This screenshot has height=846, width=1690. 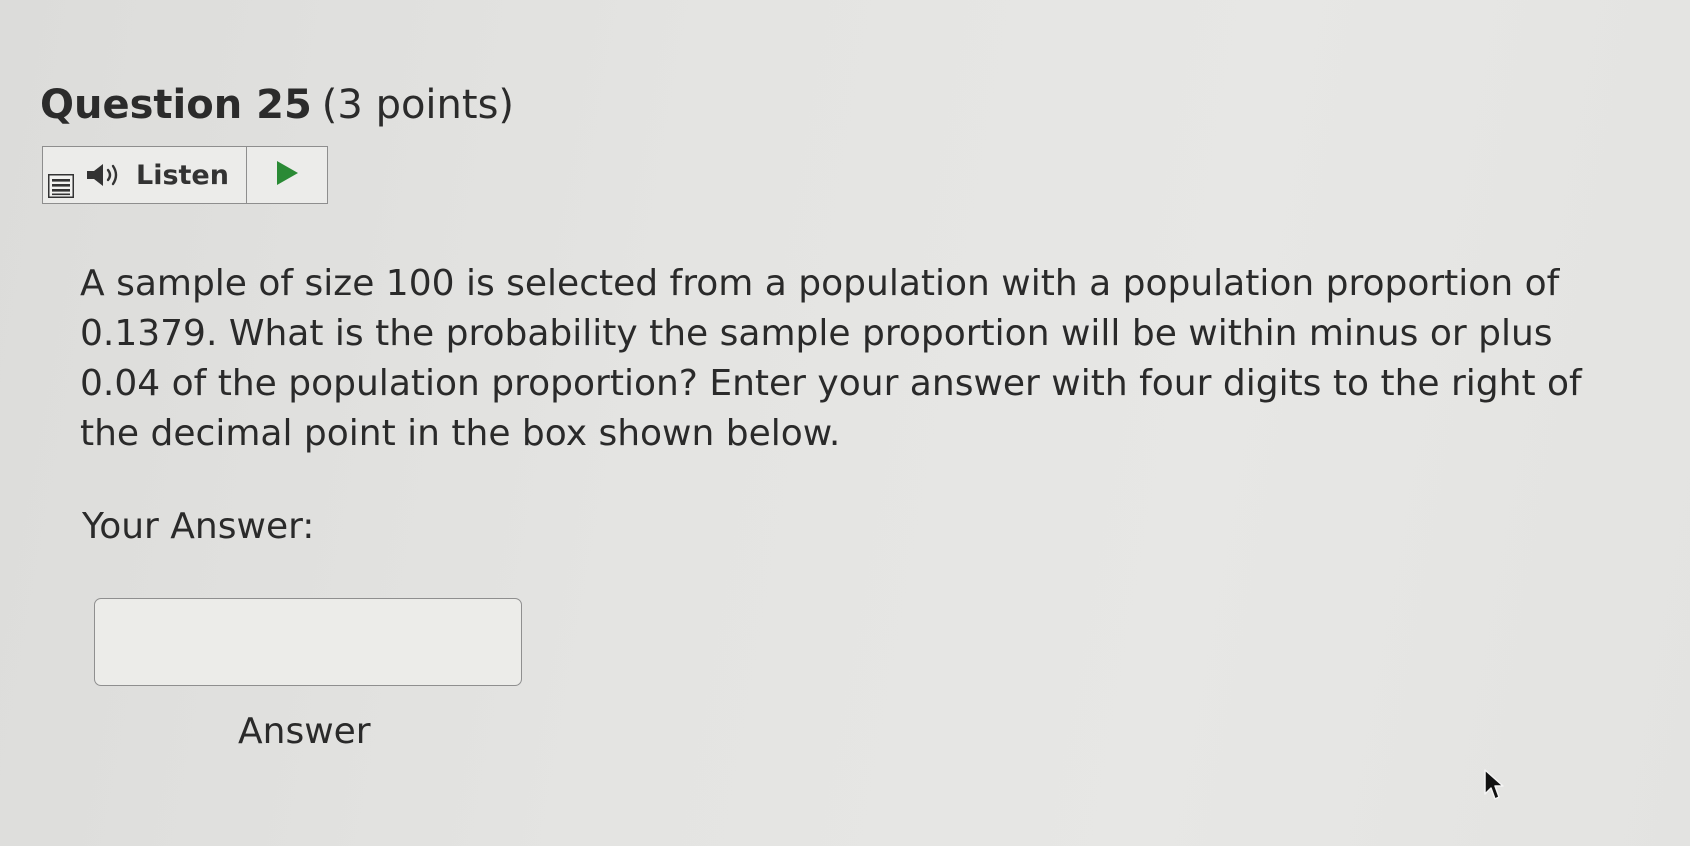 I want to click on listen-widget: Listen, so click(x=185, y=175).